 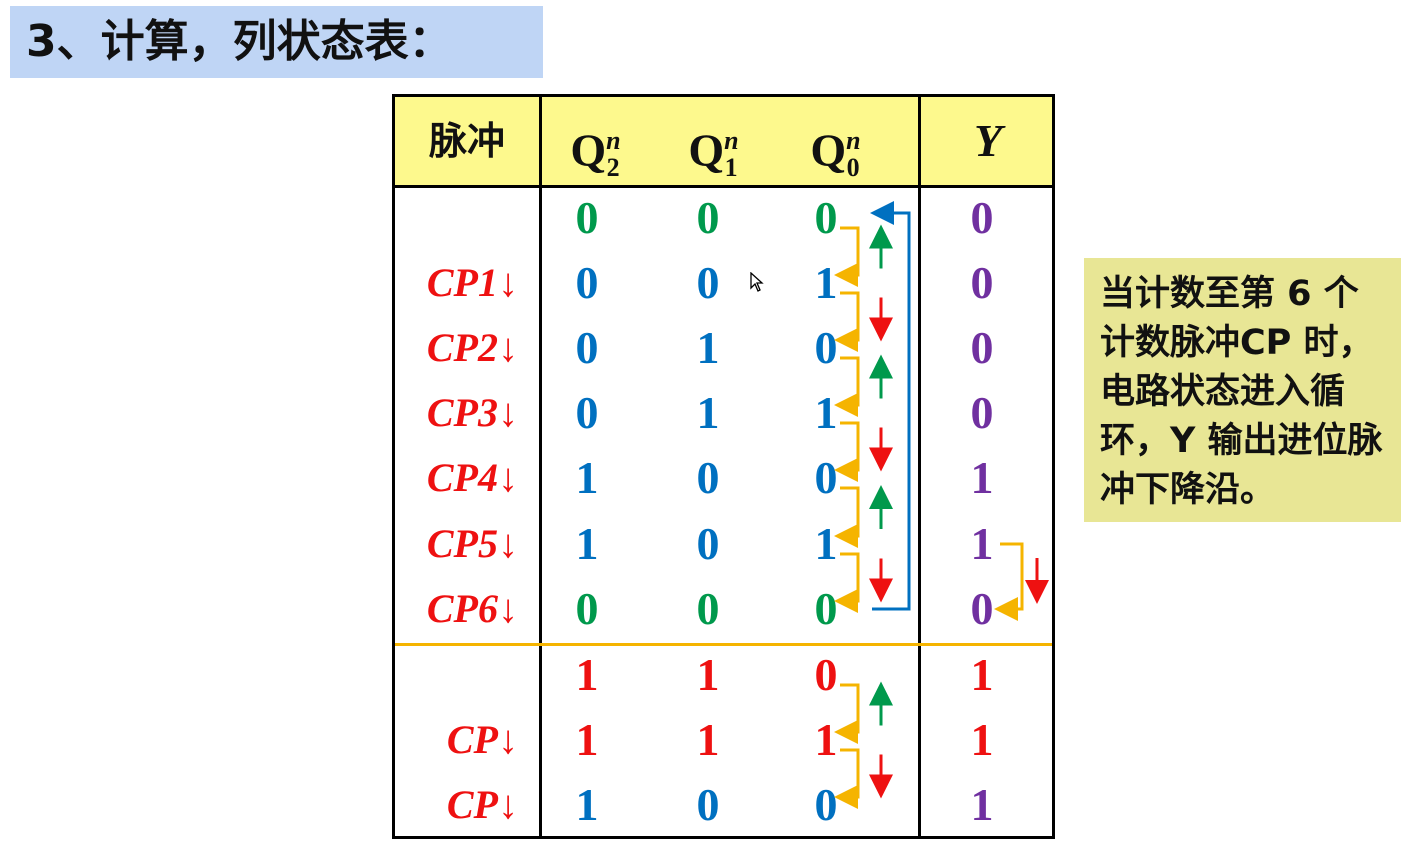 I want to click on header-pulse: 脉冲, so click(x=466, y=141).